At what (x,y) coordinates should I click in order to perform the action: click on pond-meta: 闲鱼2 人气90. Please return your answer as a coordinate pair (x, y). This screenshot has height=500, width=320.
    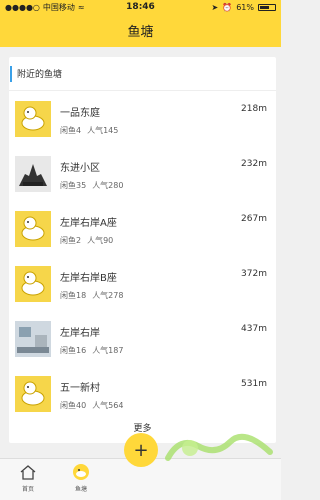
    Looking at the image, I should click on (86, 240).